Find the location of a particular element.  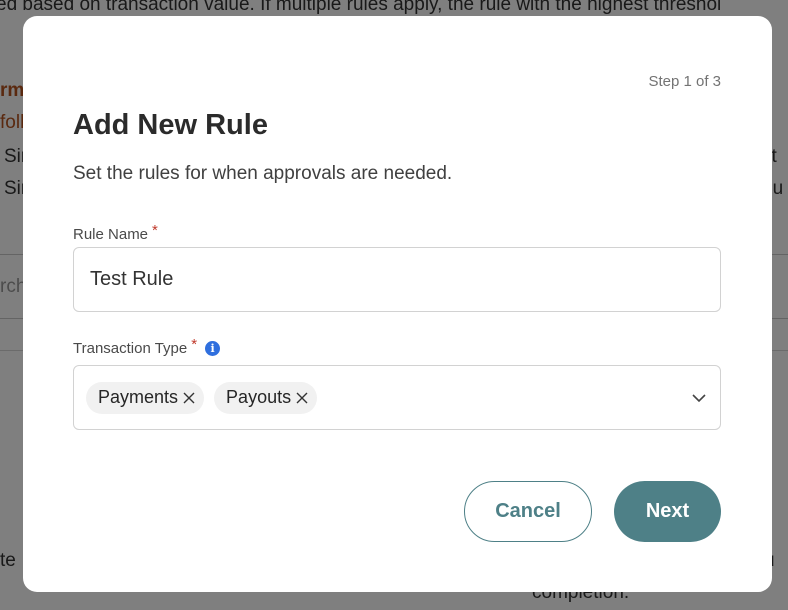

chip-payouts: Payouts is located at coordinates (266, 397).